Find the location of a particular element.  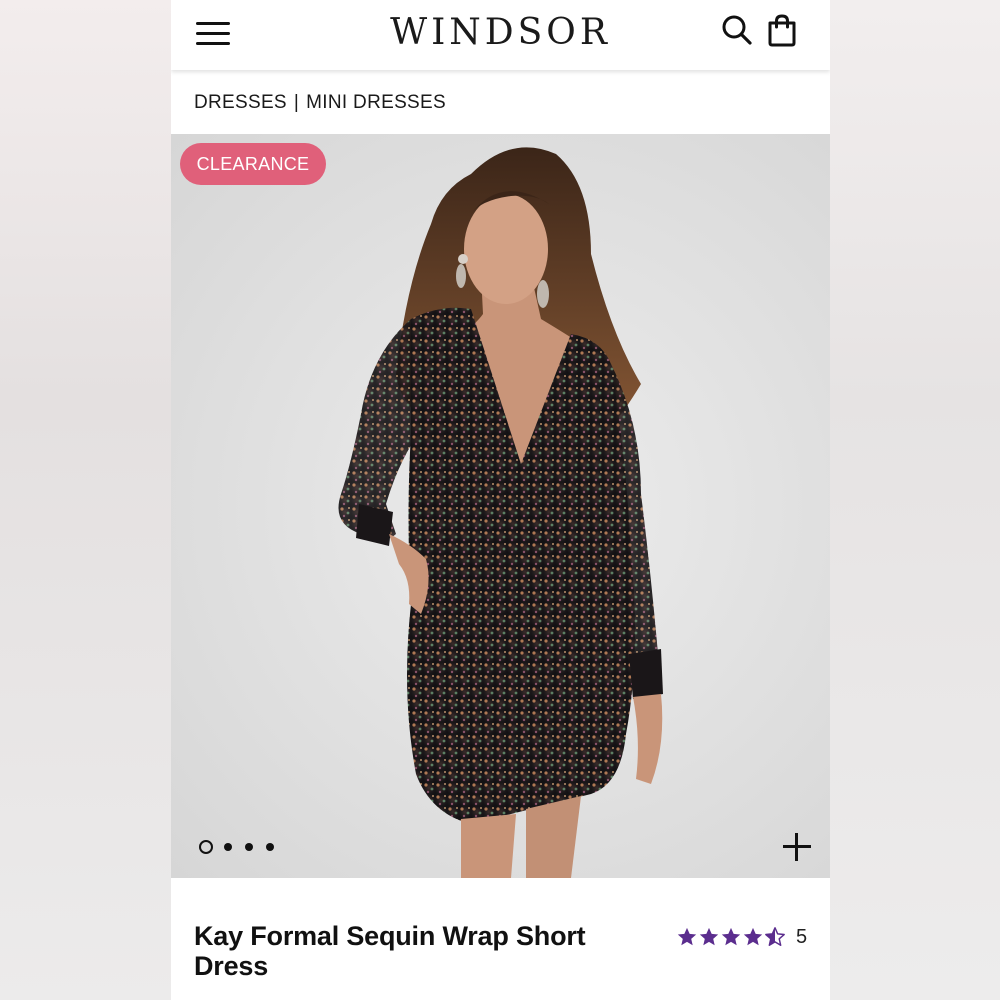

search-icon is located at coordinates (737, 30).